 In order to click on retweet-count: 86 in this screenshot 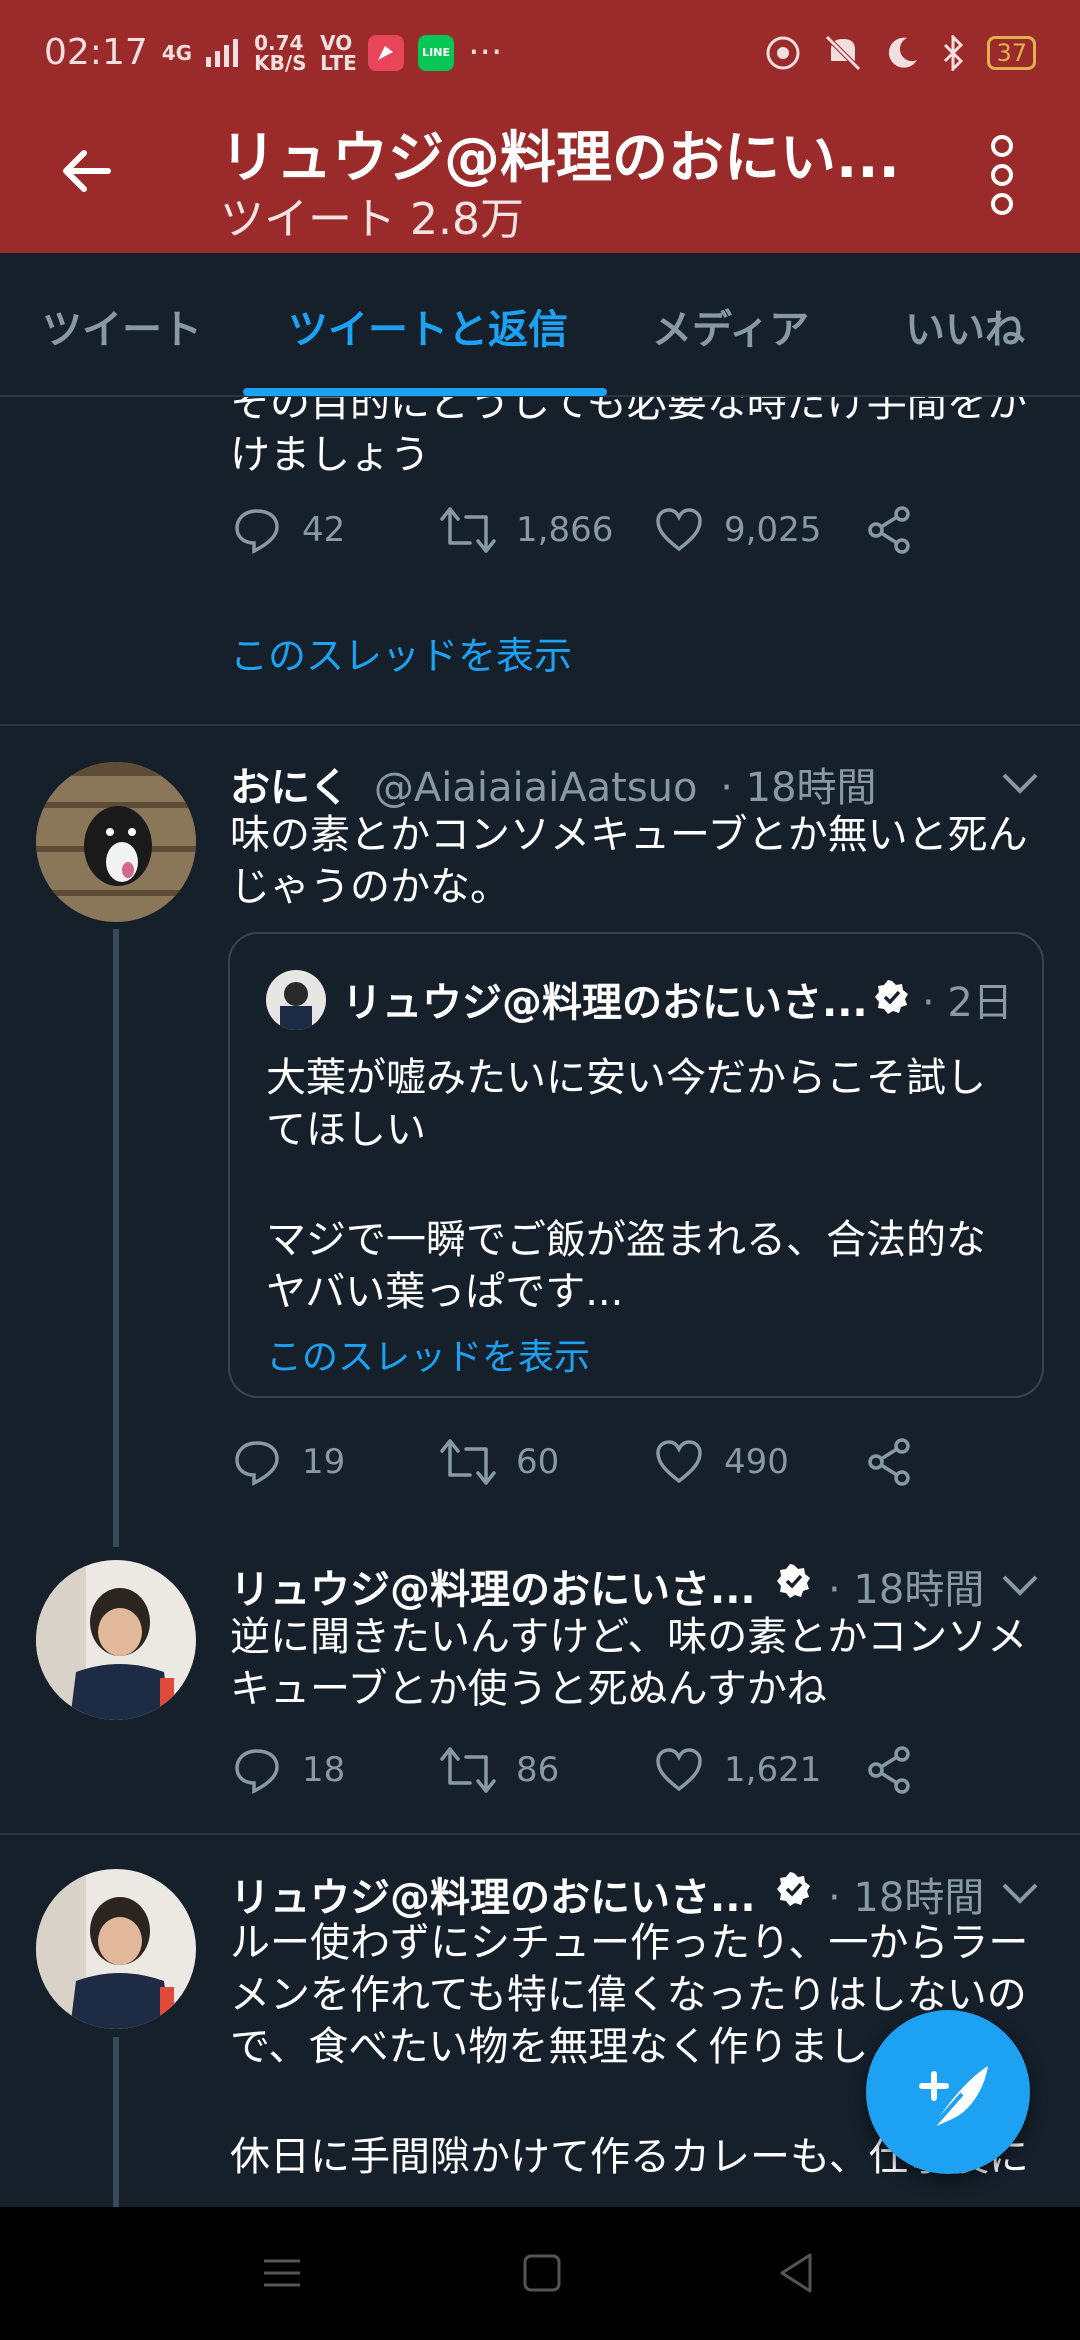, I will do `click(538, 1770)`.